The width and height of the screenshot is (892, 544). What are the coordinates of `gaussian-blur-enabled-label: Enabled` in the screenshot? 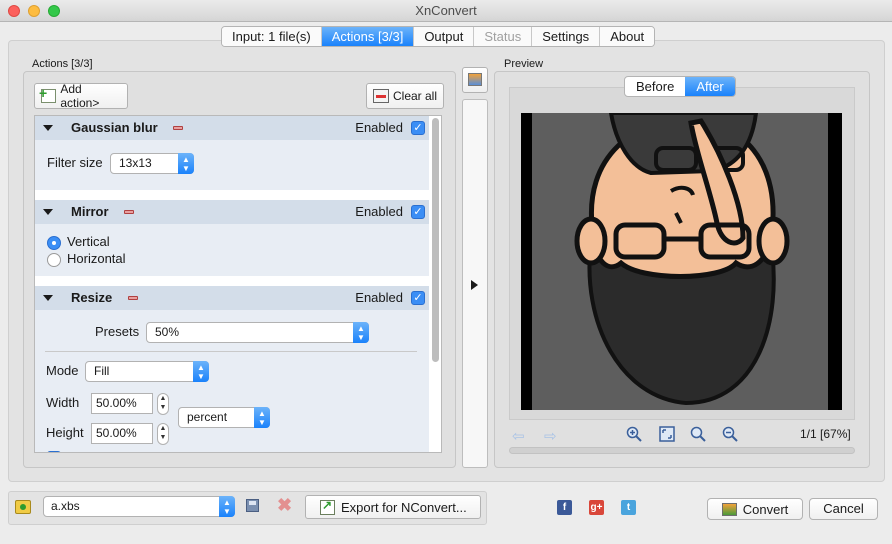 It's located at (379, 127).